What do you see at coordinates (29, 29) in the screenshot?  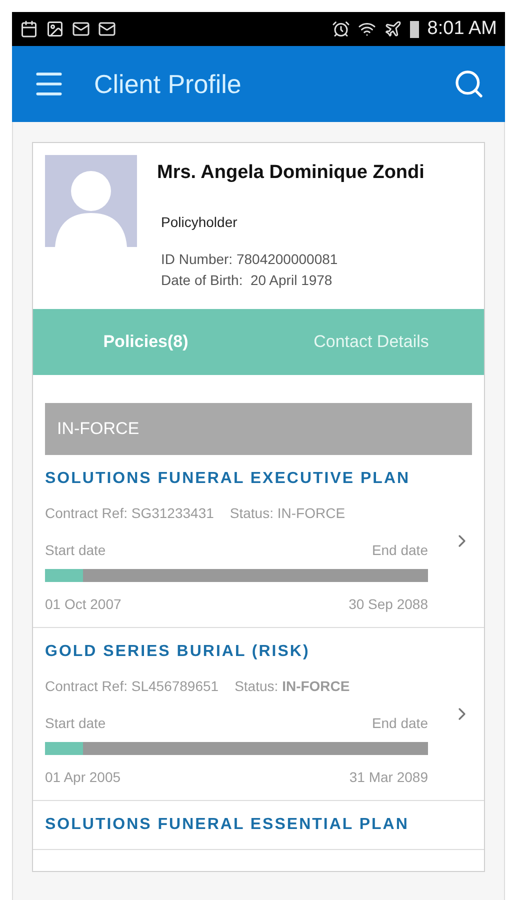 I see `calendar-icon` at bounding box center [29, 29].